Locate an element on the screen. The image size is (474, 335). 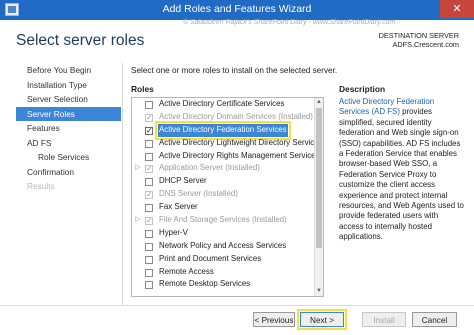
role-row: ✓ Active Directory Federation Services is located at coordinates (227, 130).